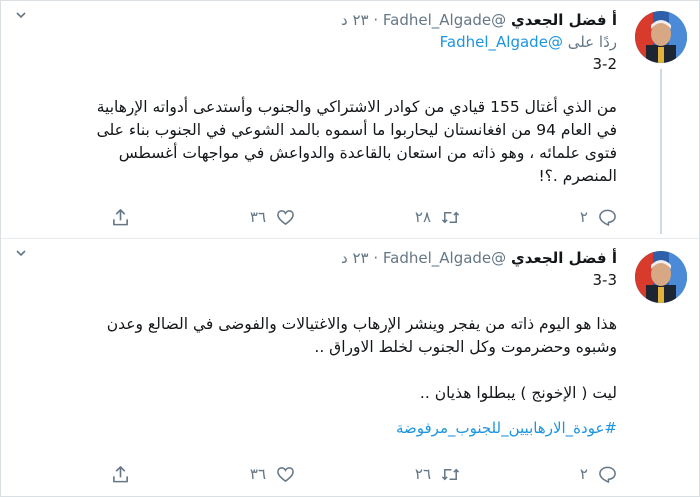 This screenshot has width=700, height=497. What do you see at coordinates (316, 428) in the screenshot?
I see `hashtag-link: #عودة_الارهابيين_للجنوب_مرفوضة` at bounding box center [316, 428].